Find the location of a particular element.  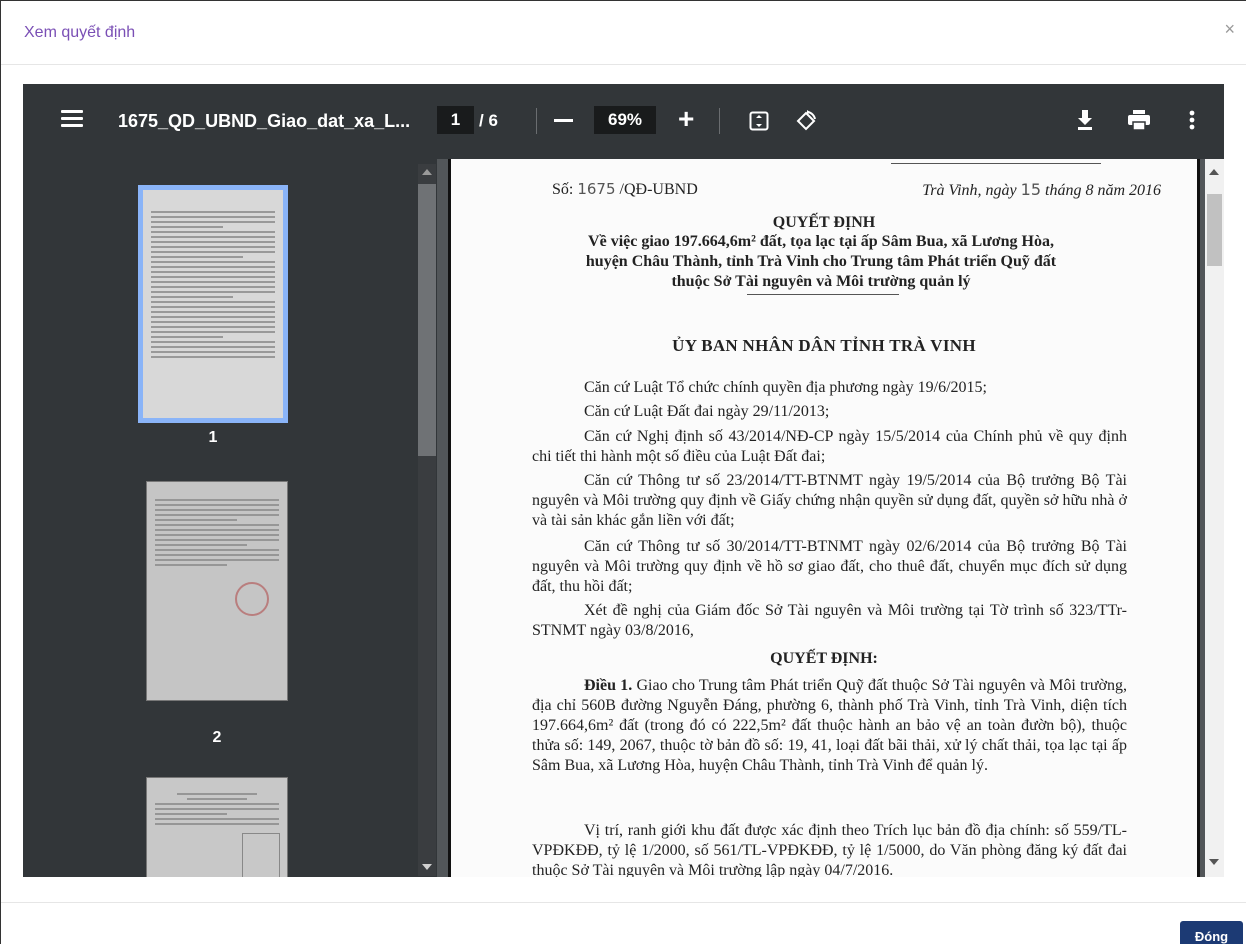

zoom-level-input: 69% is located at coordinates (625, 120).